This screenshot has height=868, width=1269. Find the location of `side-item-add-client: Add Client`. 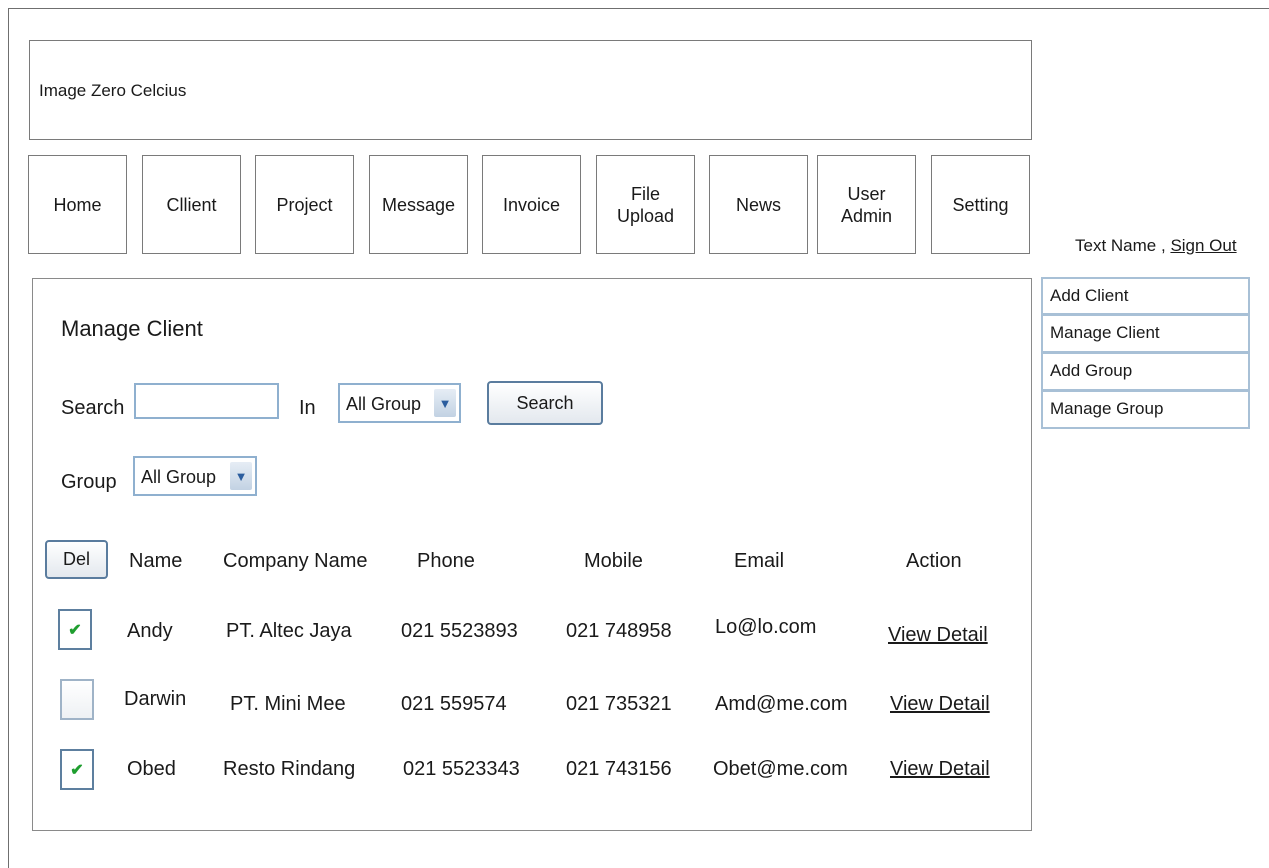

side-item-add-client: Add Client is located at coordinates (1145, 296).